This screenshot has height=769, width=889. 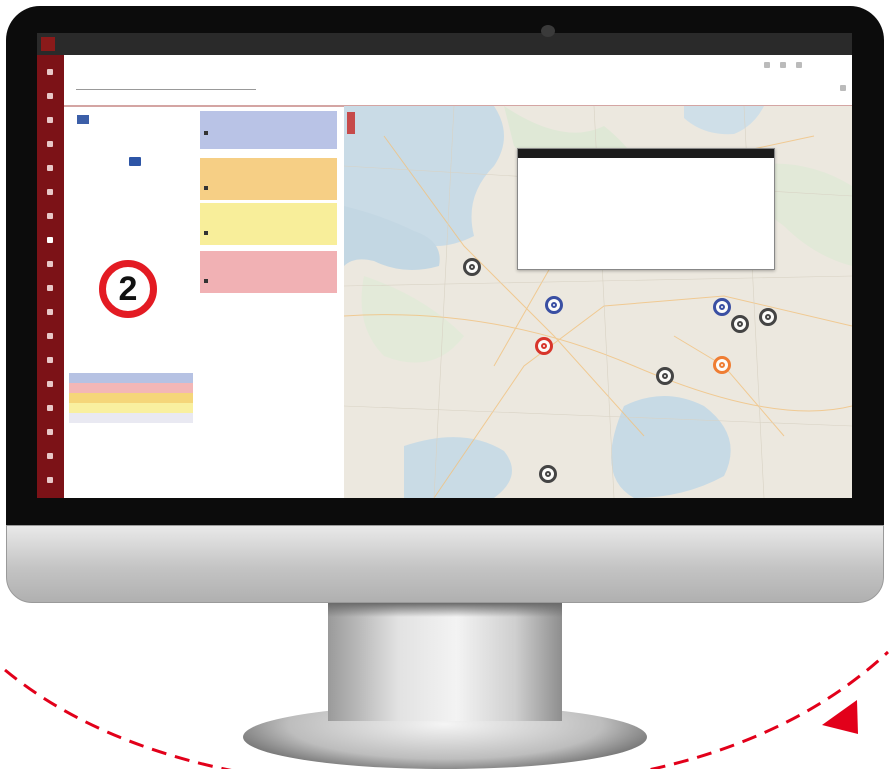 I want to click on brand-logo-icon, so click(x=48, y=44).